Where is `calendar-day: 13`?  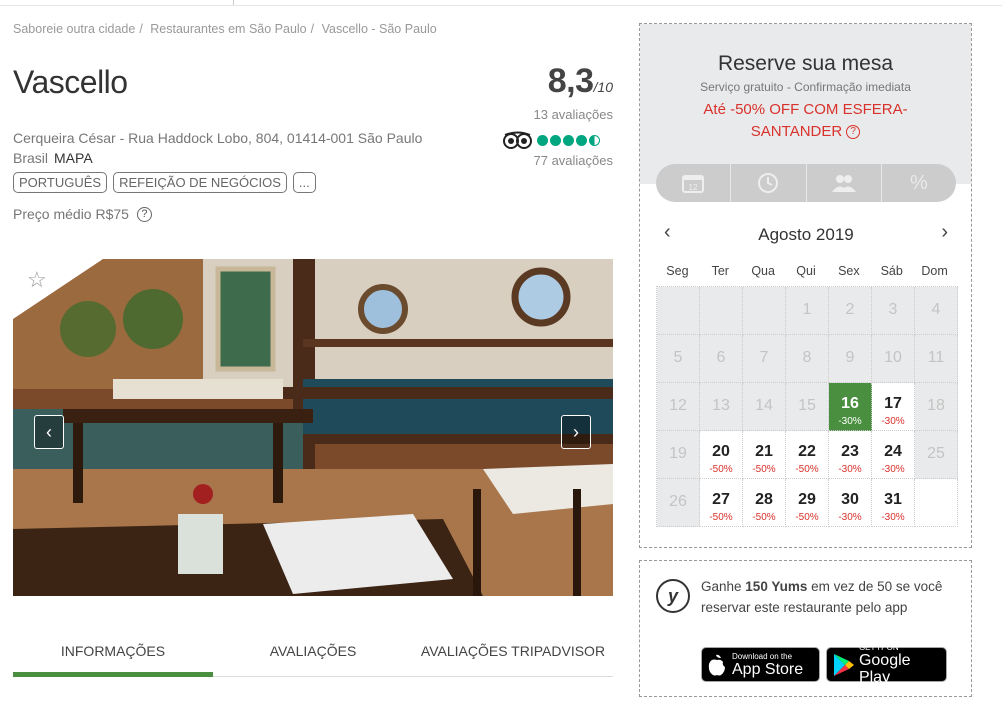 calendar-day: 13 is located at coordinates (721, 407).